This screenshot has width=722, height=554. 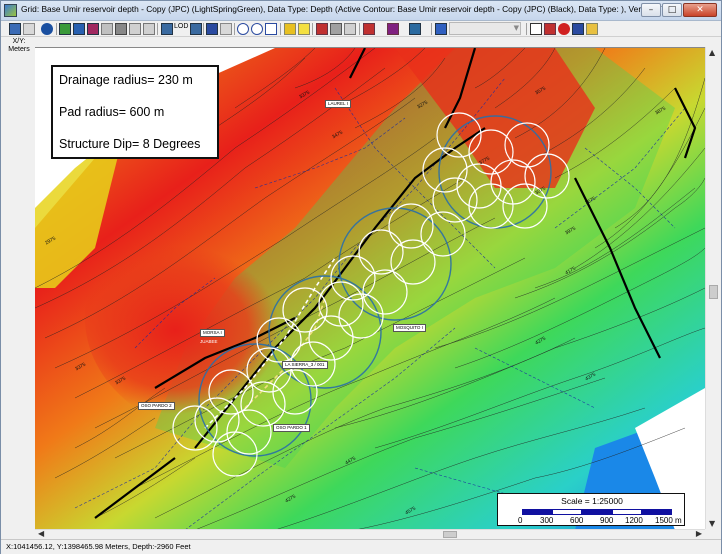 What do you see at coordinates (516, 28) in the screenshot?
I see `chevron-down-icon: ▼` at bounding box center [516, 28].